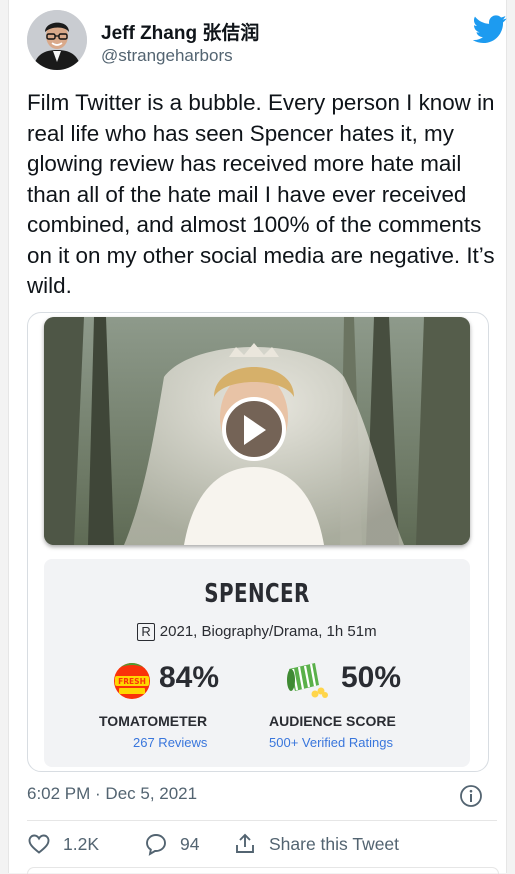 The height and width of the screenshot is (874, 515). I want to click on movie-title: SPENCER, so click(257, 594).